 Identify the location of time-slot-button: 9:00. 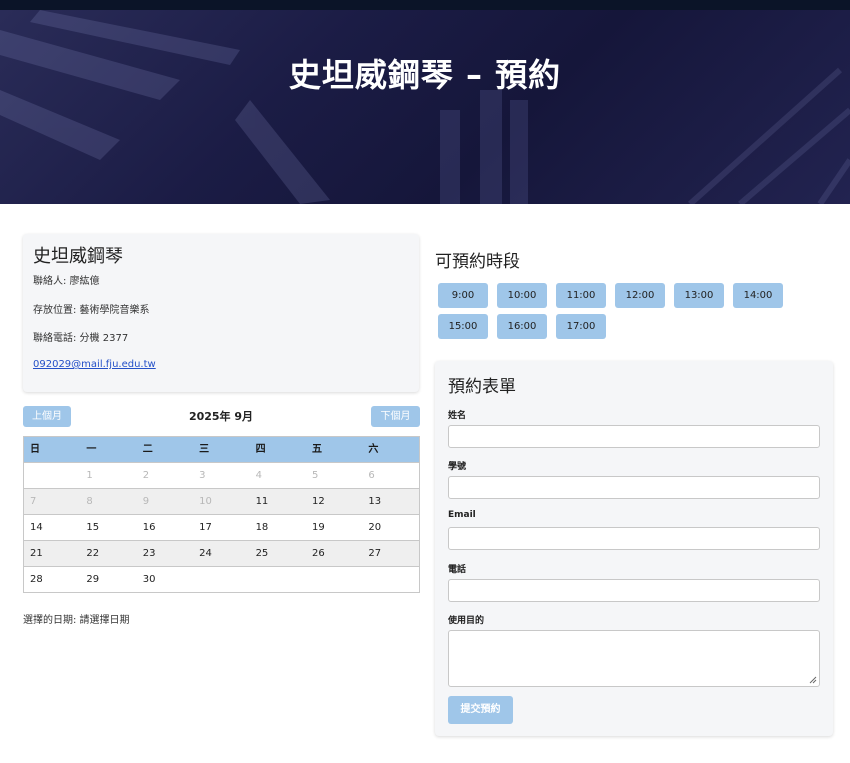
(463, 295).